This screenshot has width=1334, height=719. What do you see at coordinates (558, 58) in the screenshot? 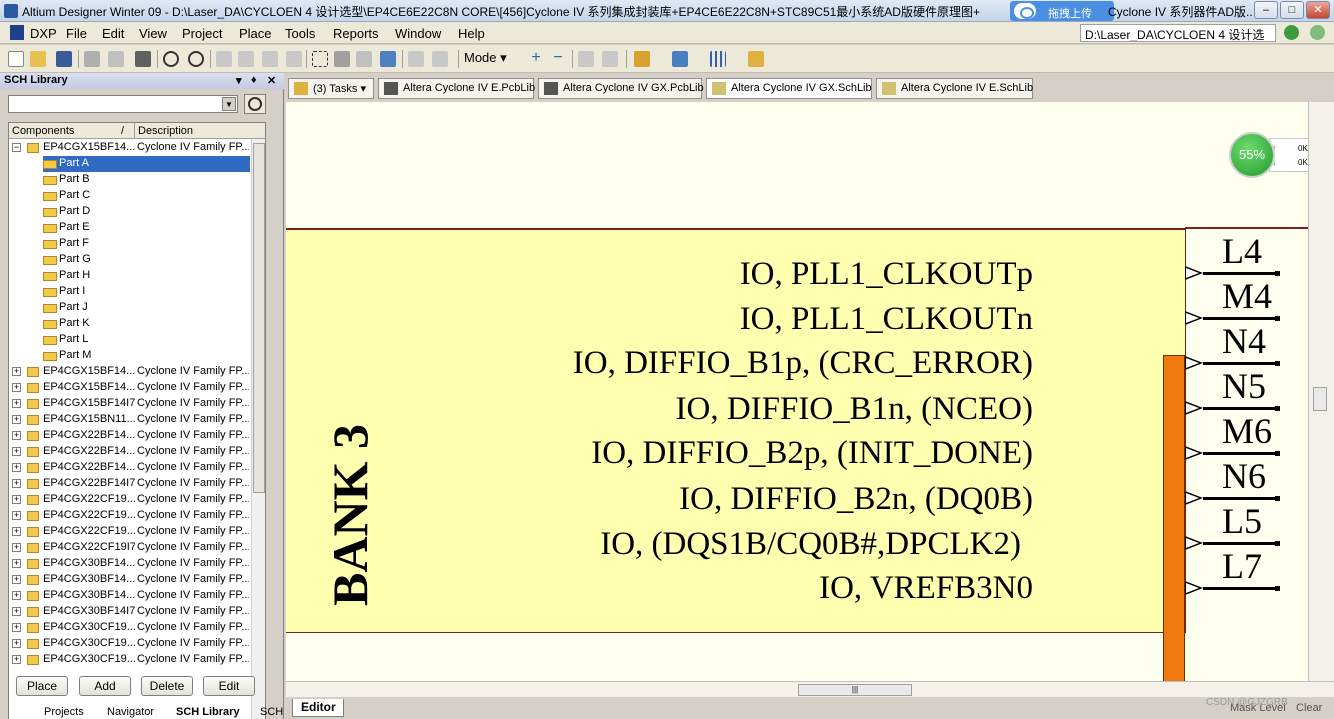
I see `remove-part-icon: −` at bounding box center [558, 58].